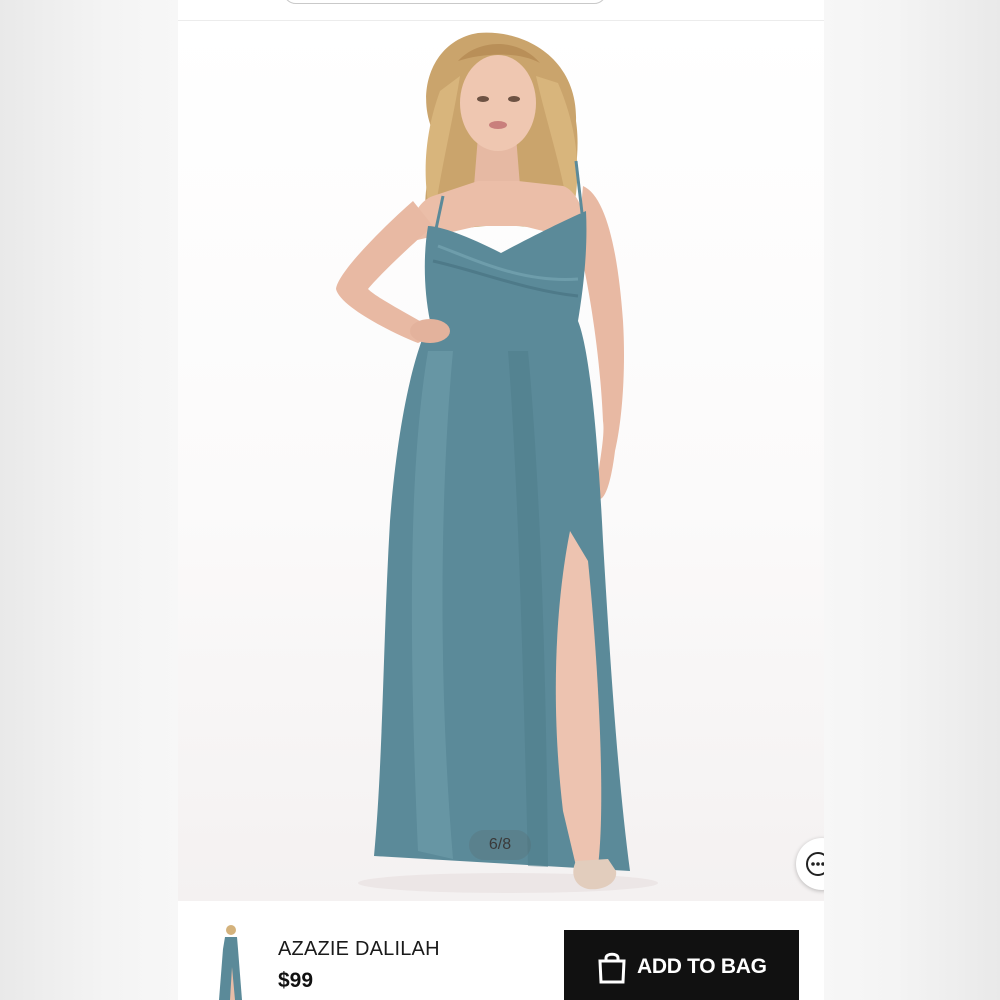  Describe the element at coordinates (501, 10) in the screenshot. I see `top-bar` at that location.